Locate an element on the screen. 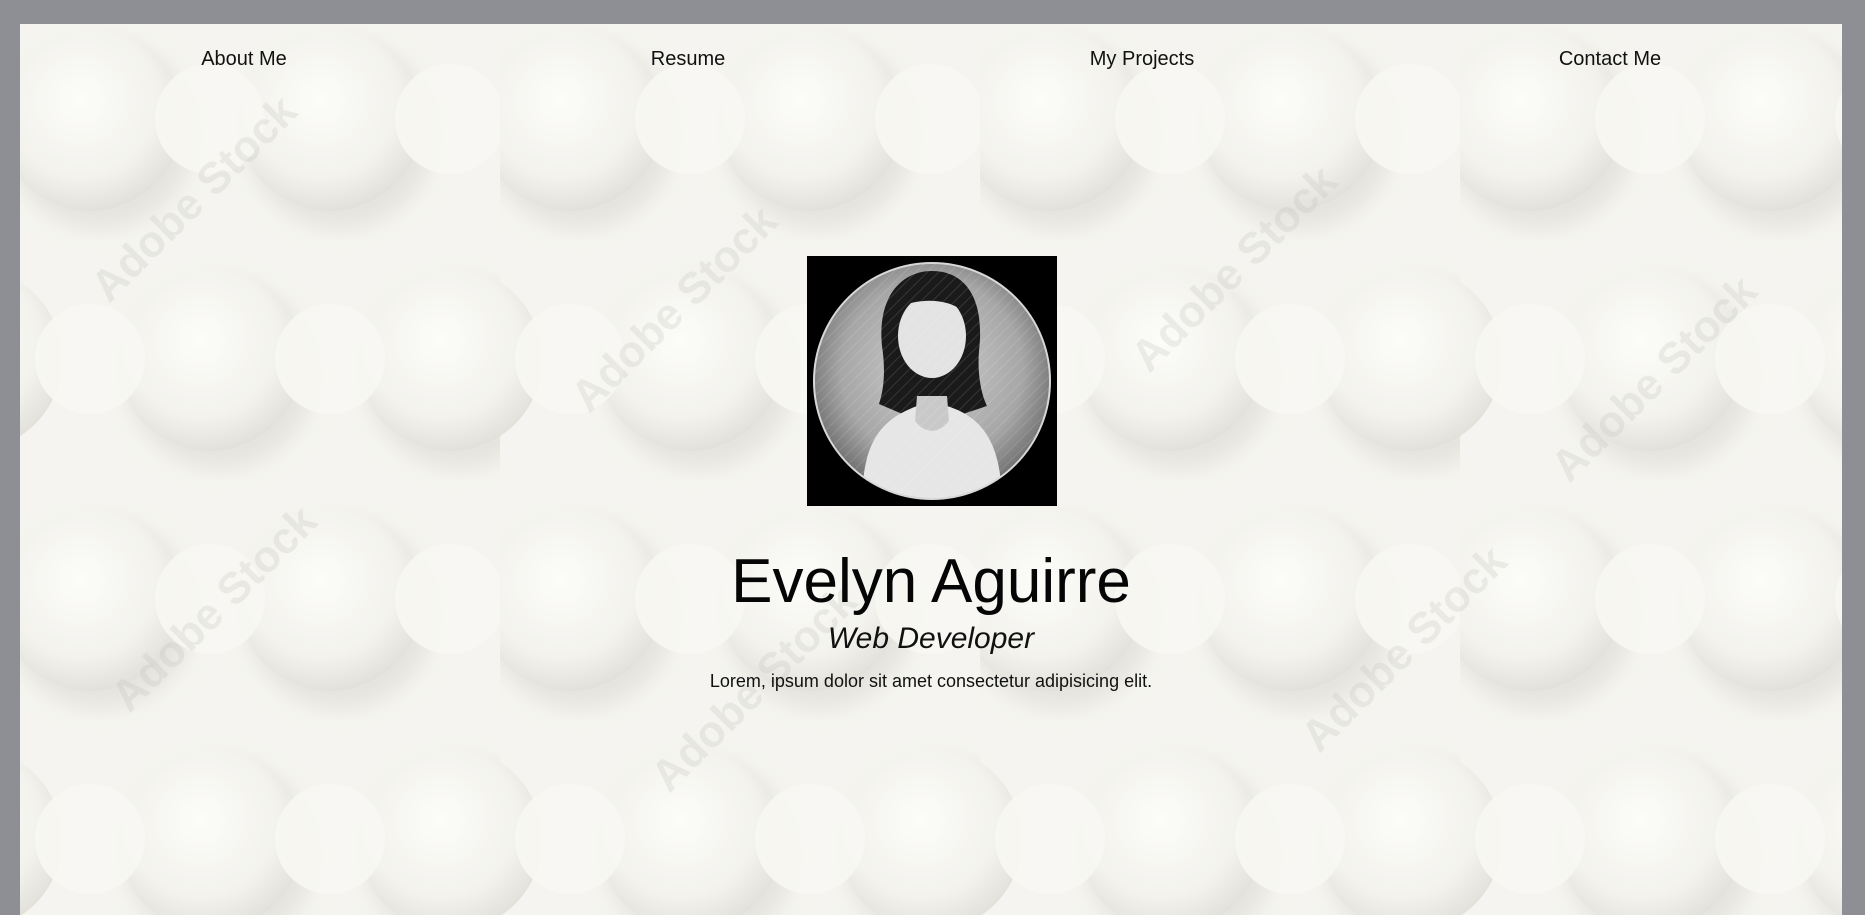 This screenshot has width=1865, height=915. profile-name: Evelyn Aguirre is located at coordinates (931, 581).